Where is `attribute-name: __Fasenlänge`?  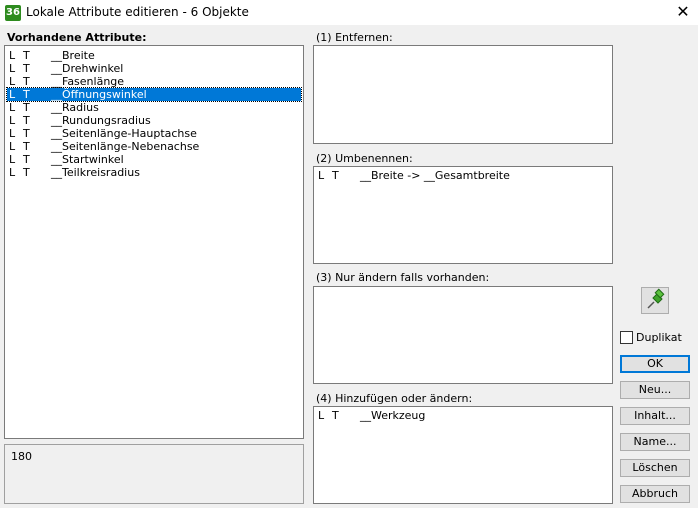 attribute-name: __Fasenlänge is located at coordinates (88, 81).